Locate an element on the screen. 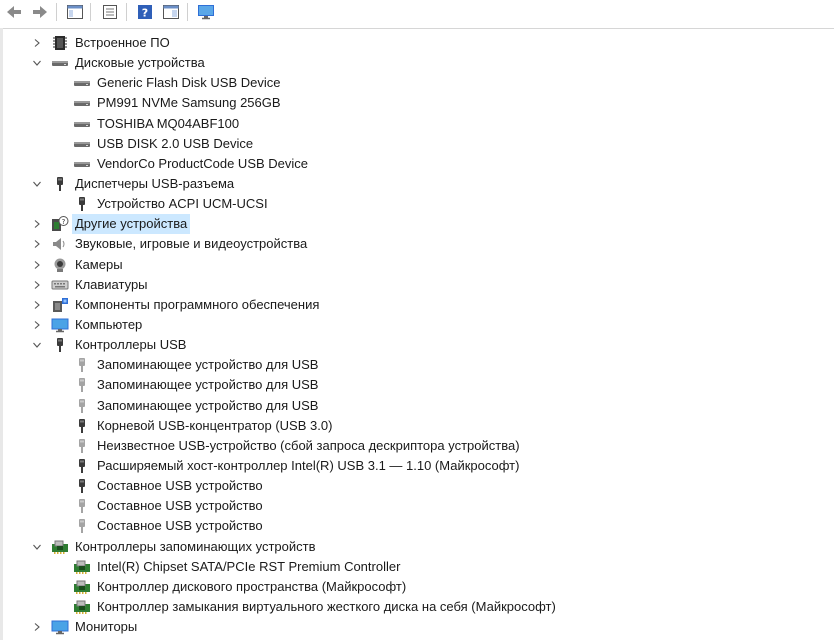 Image resolution: width=834 pixels, height=640 pixels. toolbar: ? is located at coordinates (417, 14).